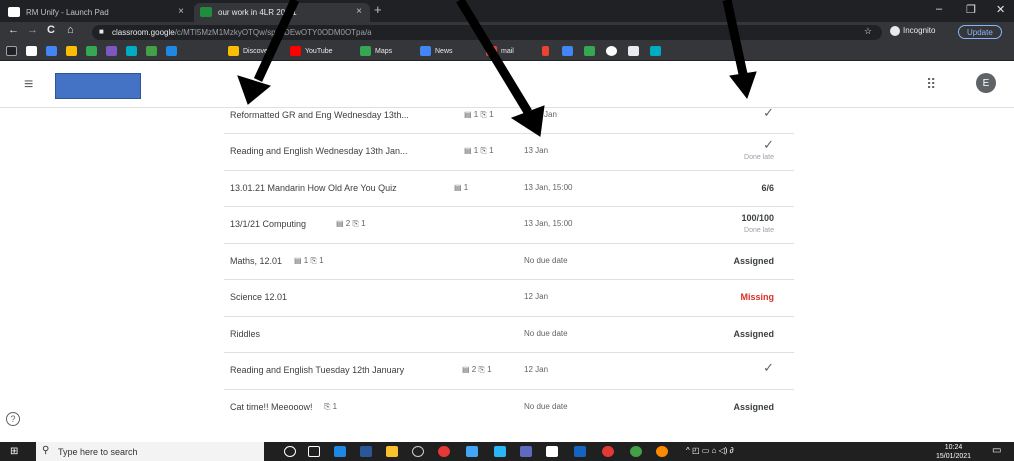  Describe the element at coordinates (98, 451) in the screenshot. I see `search-placeholder: Type here to search` at that location.